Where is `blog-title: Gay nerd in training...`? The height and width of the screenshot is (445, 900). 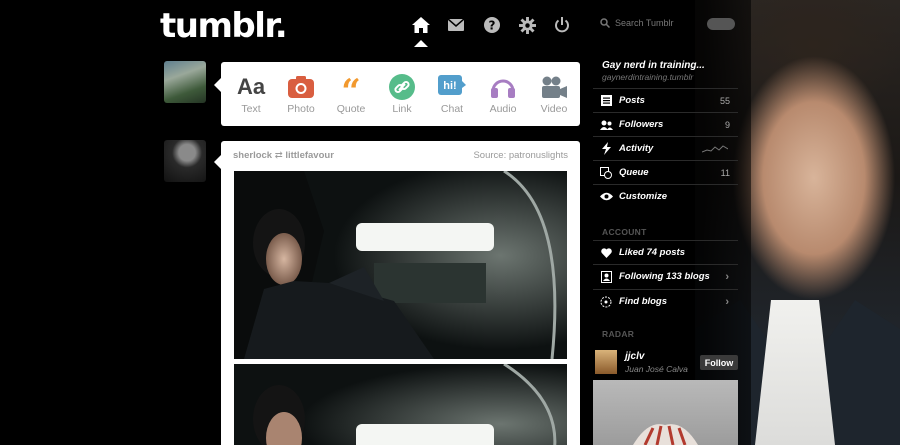
blog-title: Gay nerd in training... is located at coordinates (653, 65).